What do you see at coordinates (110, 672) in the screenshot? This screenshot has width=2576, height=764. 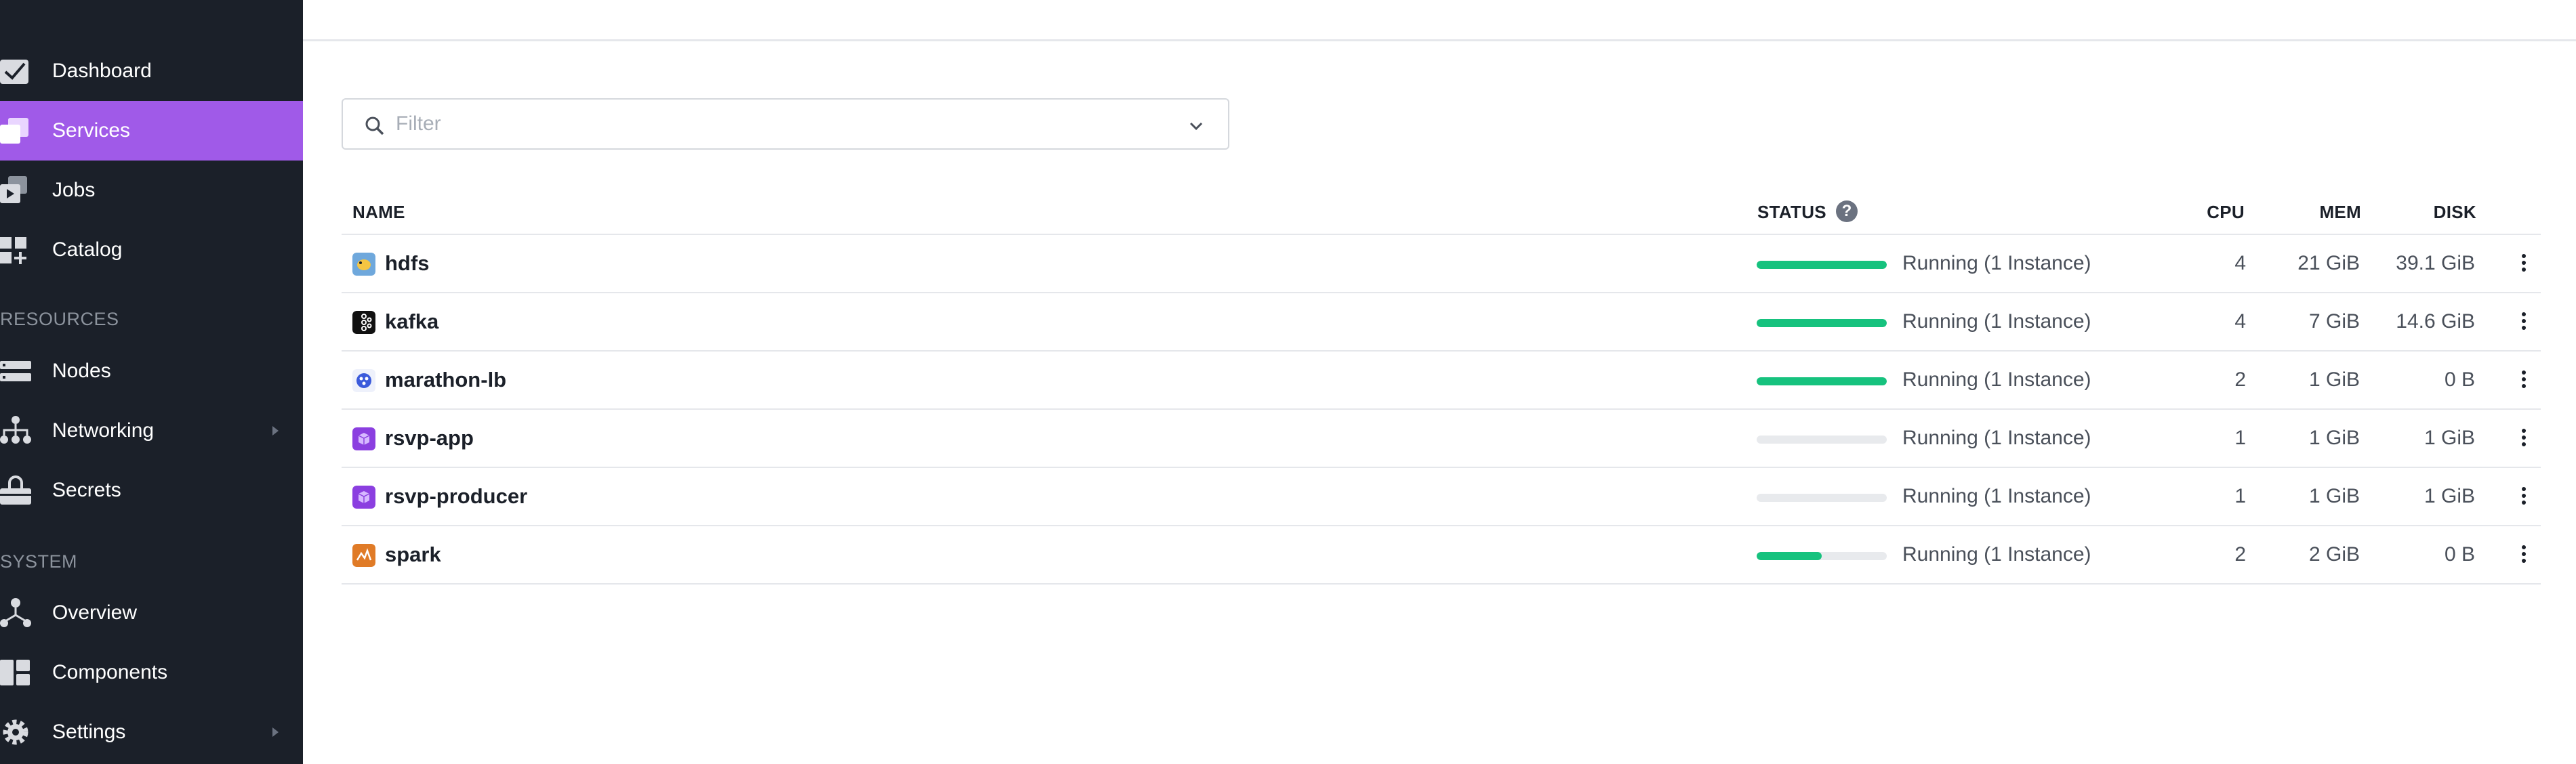 I see `sidebar-item-label: Components` at bounding box center [110, 672].